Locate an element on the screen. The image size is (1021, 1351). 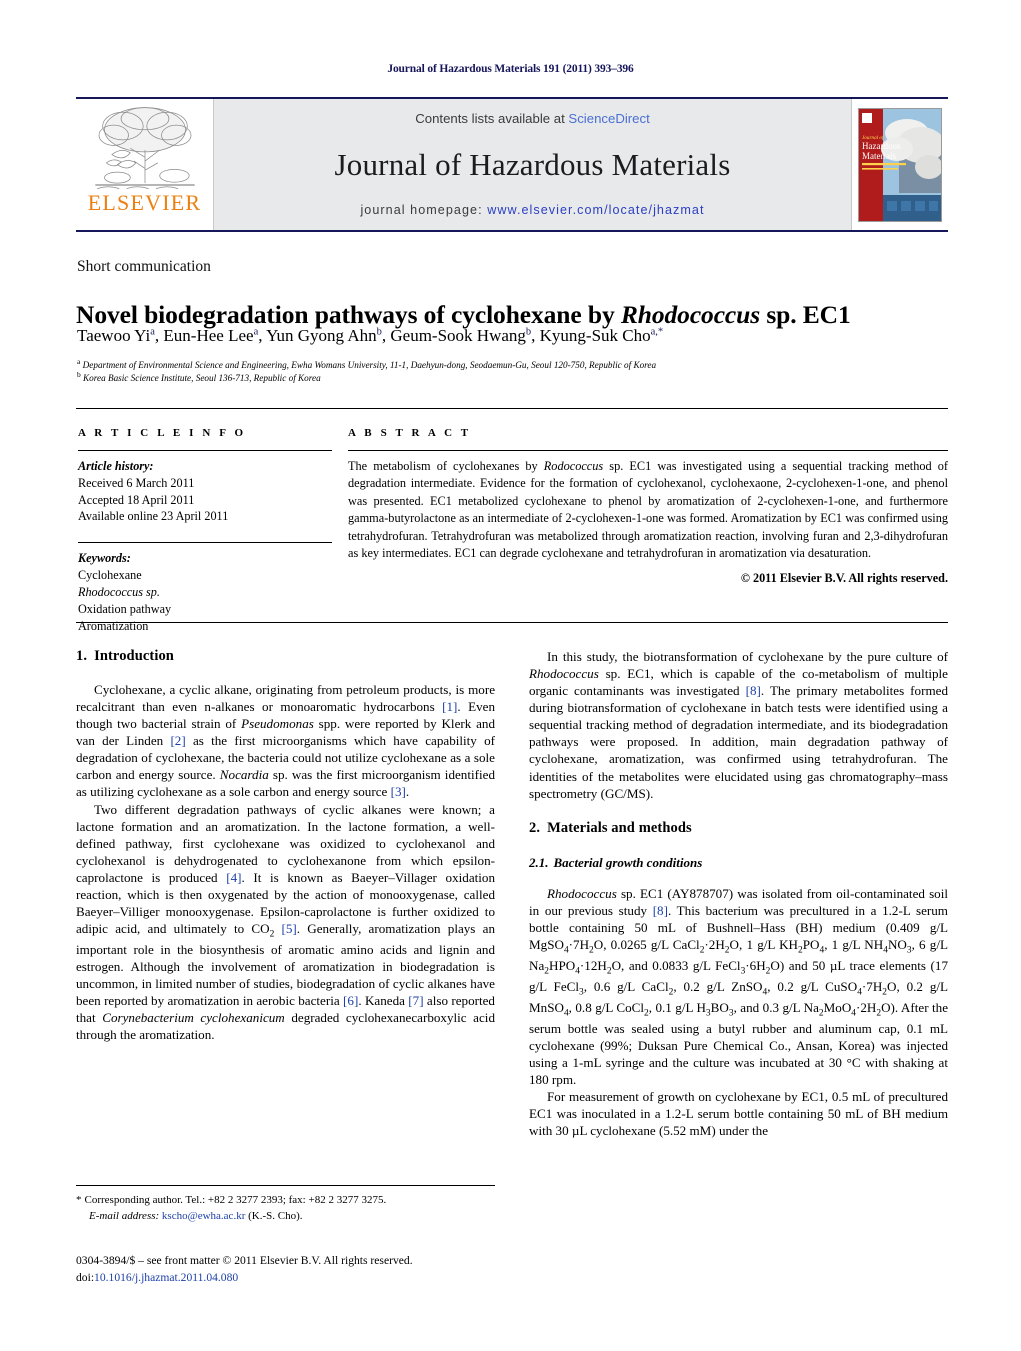
keyword-item: Oxidation pathway is located at coordinates (125, 608).